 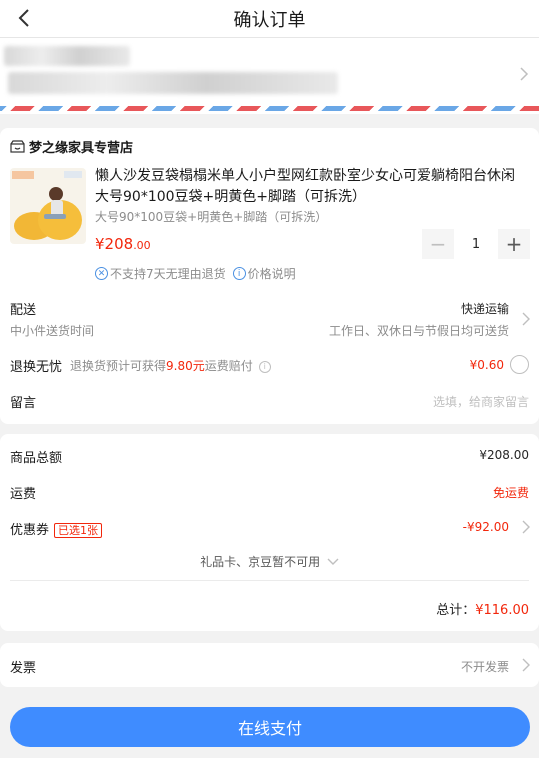 What do you see at coordinates (81, 148) in the screenshot?
I see `shop-name: 梦之缘家具专营店` at bounding box center [81, 148].